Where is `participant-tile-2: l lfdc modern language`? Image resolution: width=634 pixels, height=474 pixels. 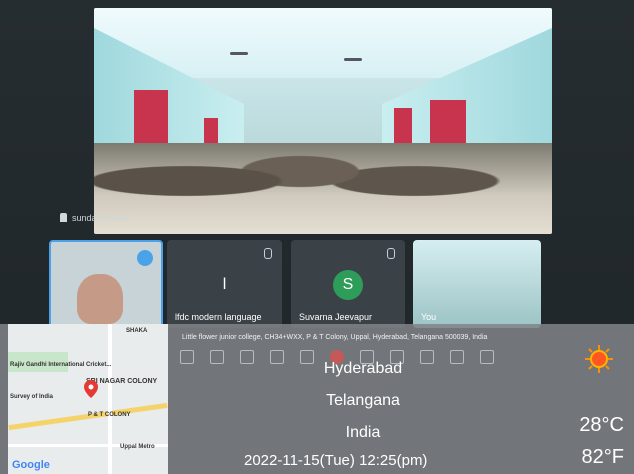 participant-tile-2: l lfdc modern language is located at coordinates (224, 284).